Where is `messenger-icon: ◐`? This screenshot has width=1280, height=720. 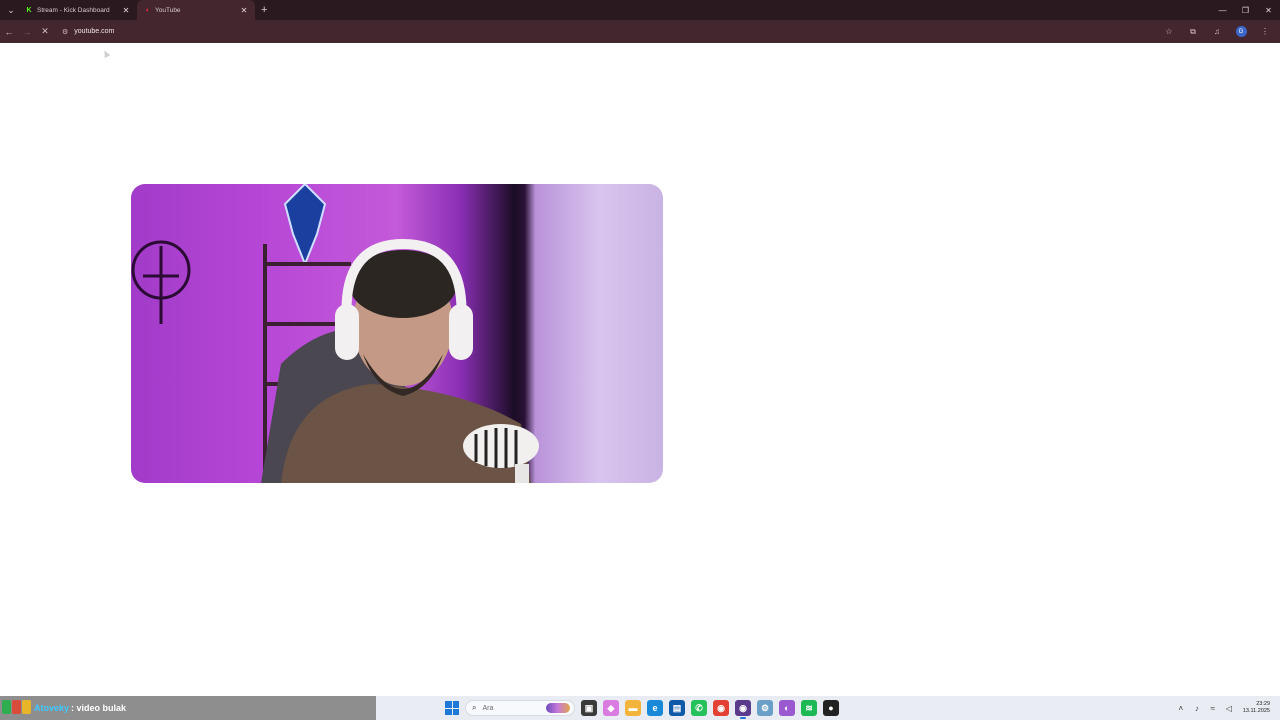
messenger-icon: ◐ is located at coordinates (787, 708).